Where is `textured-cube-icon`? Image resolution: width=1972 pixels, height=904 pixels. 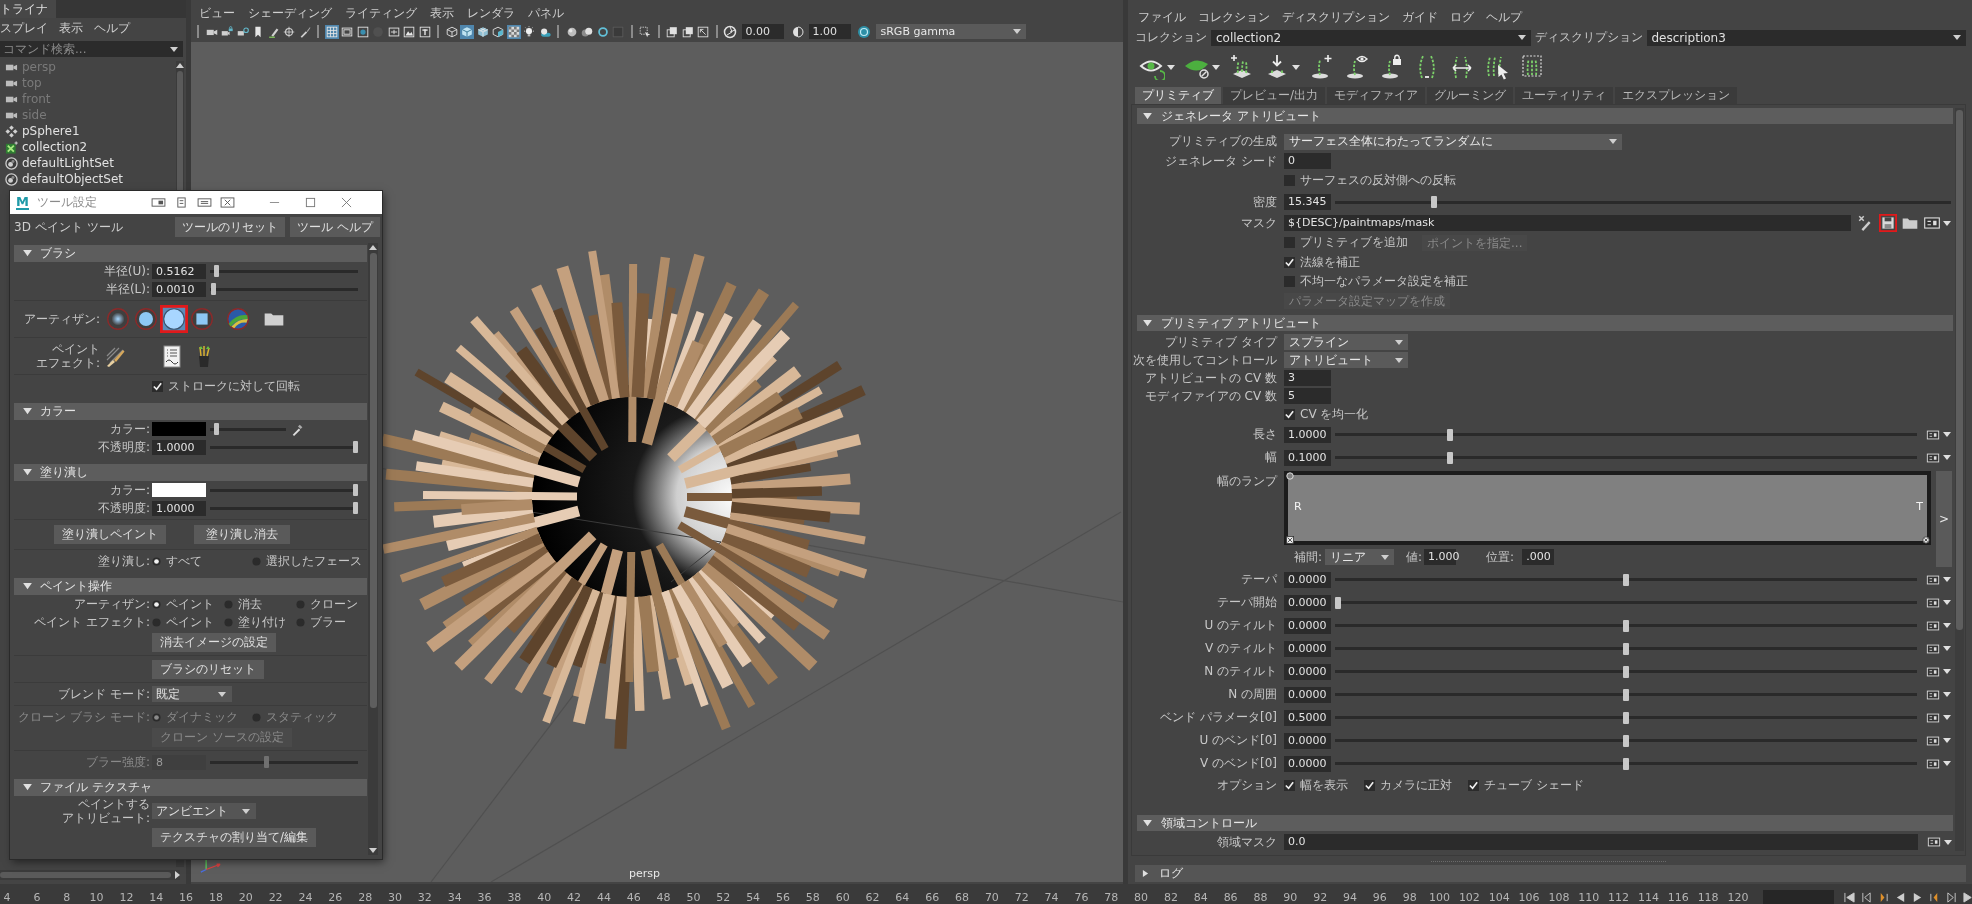
textured-cube-icon is located at coordinates (482, 31).